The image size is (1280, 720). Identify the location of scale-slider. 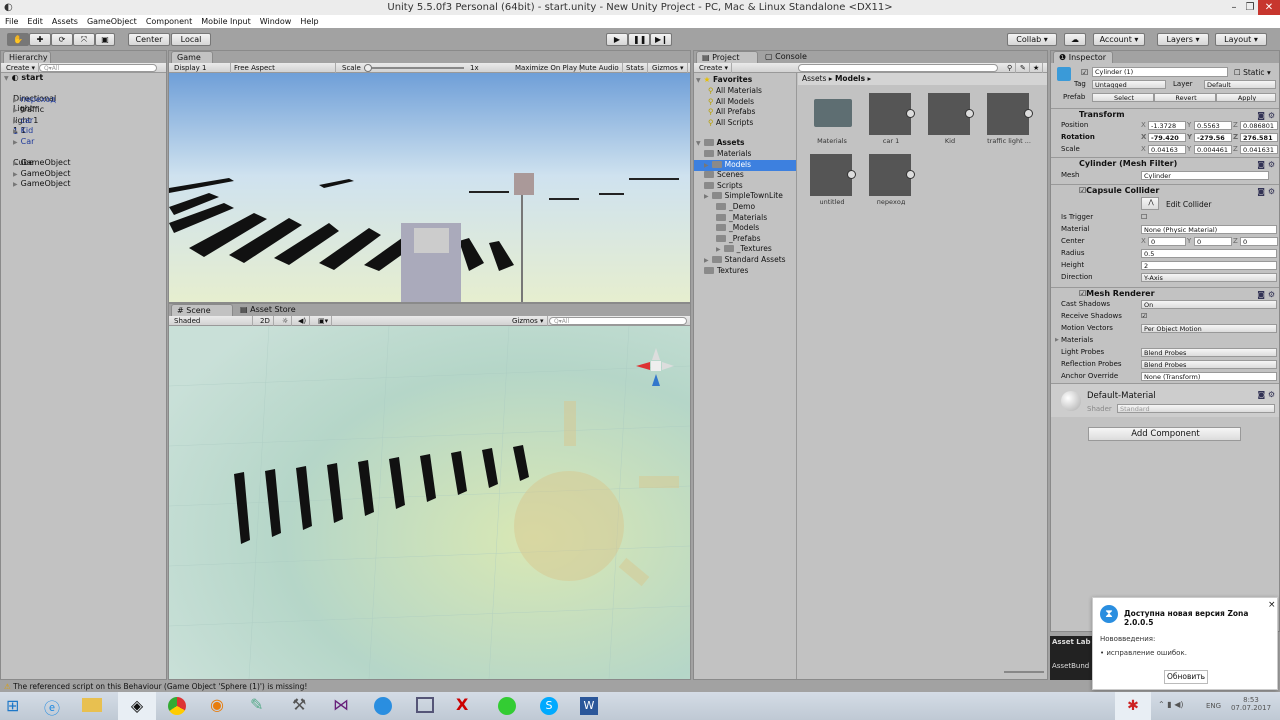
(414, 68).